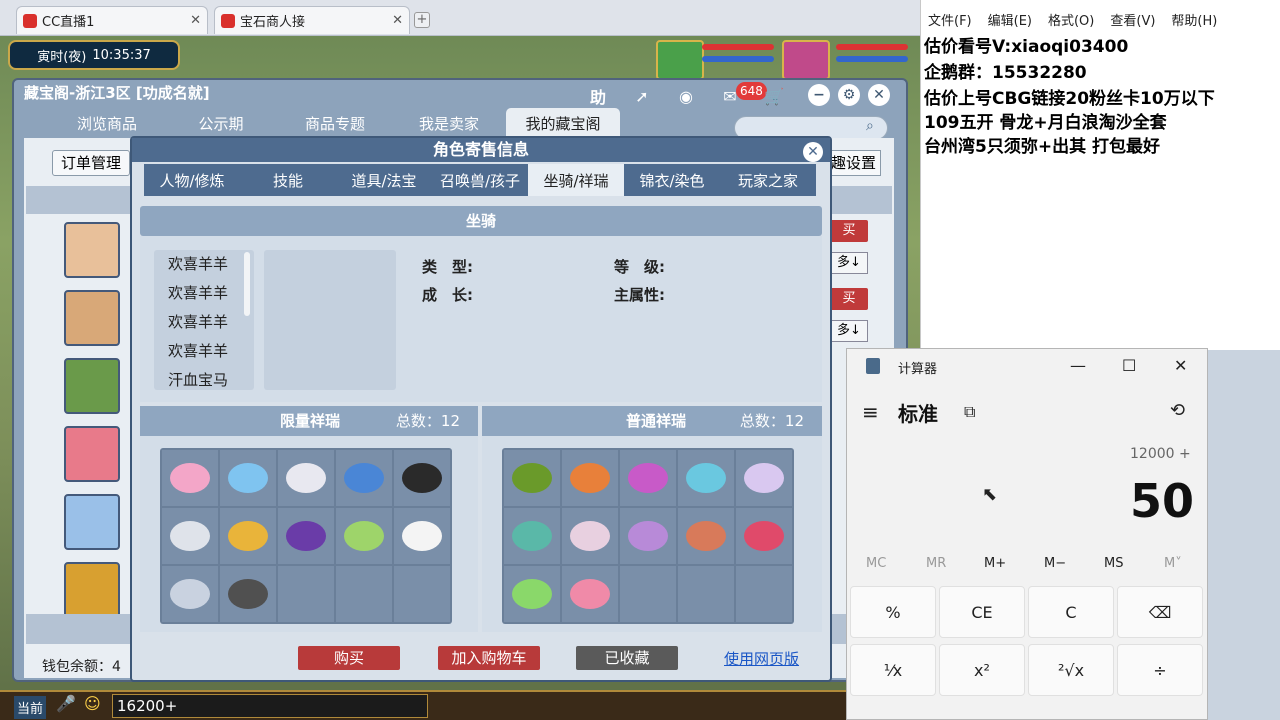  Describe the element at coordinates (107, 123) in the screenshot. I see `tab-browse: 浏览商品` at that location.